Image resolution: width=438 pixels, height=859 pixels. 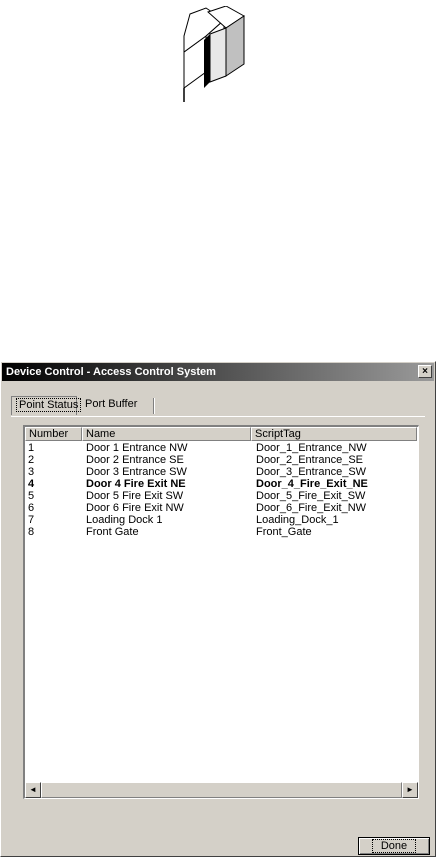 I want to click on scroll-left-button: ◄, so click(x=33, y=790).